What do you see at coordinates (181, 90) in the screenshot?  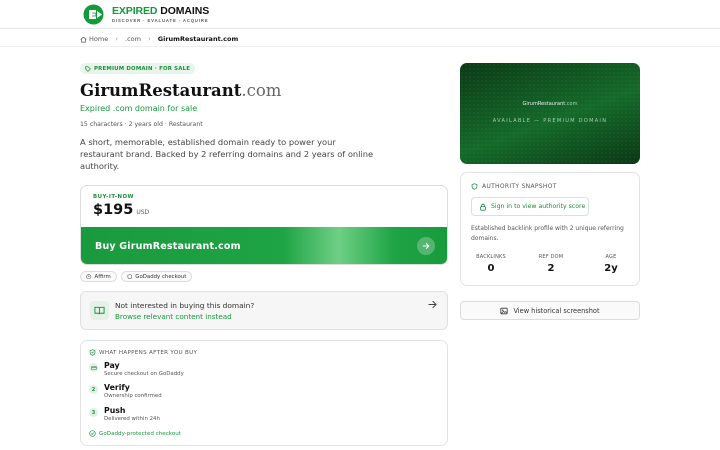 I see `domain-title: GirumRestaurant.com` at bounding box center [181, 90].